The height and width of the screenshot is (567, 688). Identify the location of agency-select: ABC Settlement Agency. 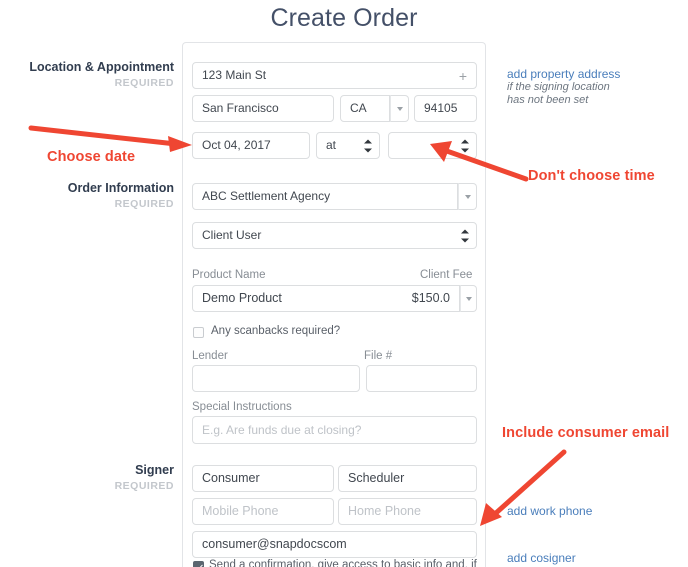
(325, 196).